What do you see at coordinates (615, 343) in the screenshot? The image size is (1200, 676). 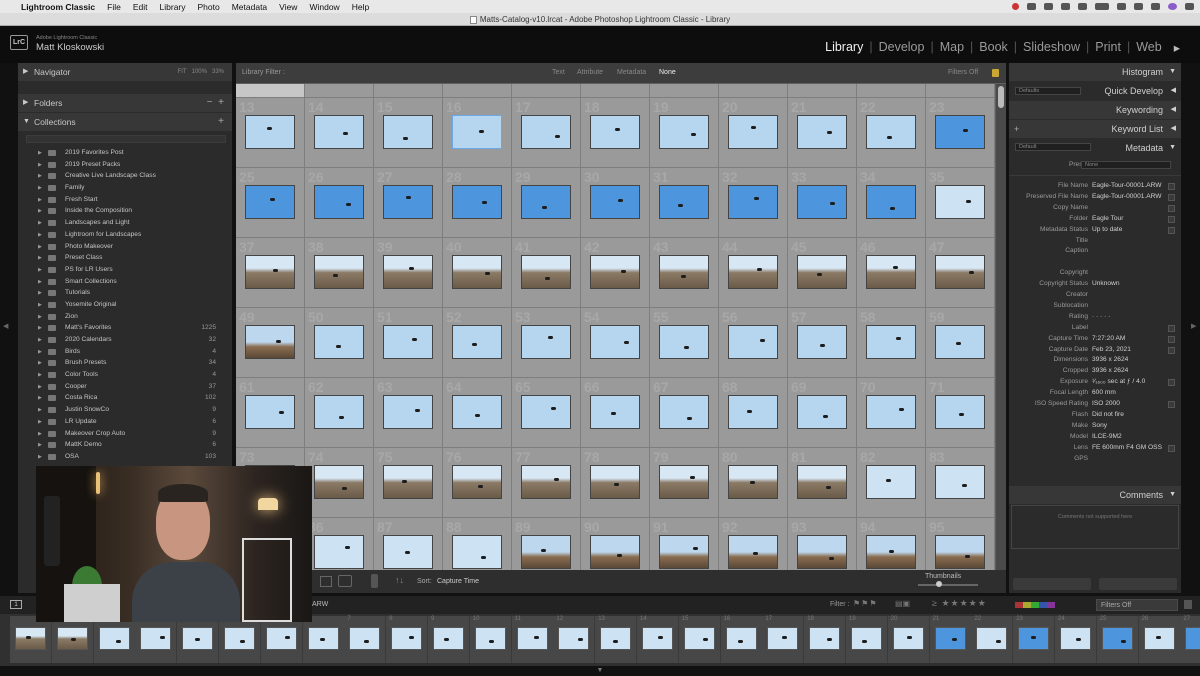 I see `grid-cell: 54` at bounding box center [615, 343].